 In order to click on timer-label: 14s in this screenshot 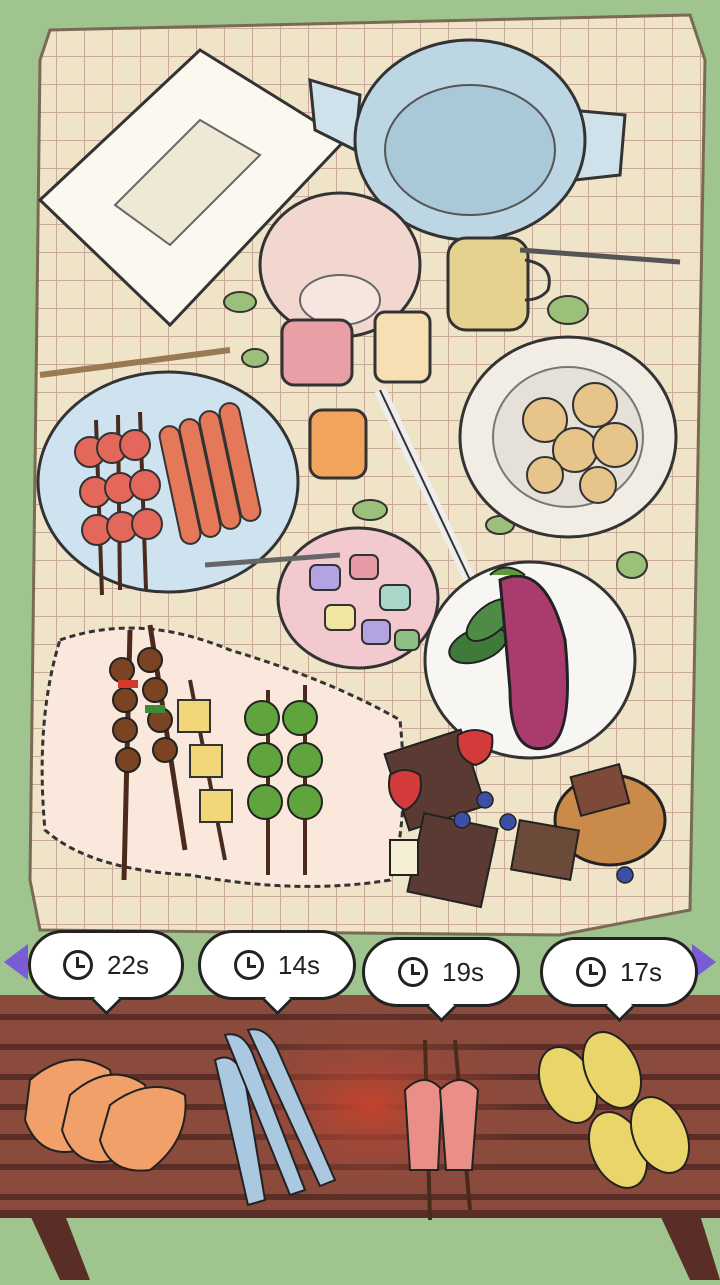, I will do `click(299, 964)`.